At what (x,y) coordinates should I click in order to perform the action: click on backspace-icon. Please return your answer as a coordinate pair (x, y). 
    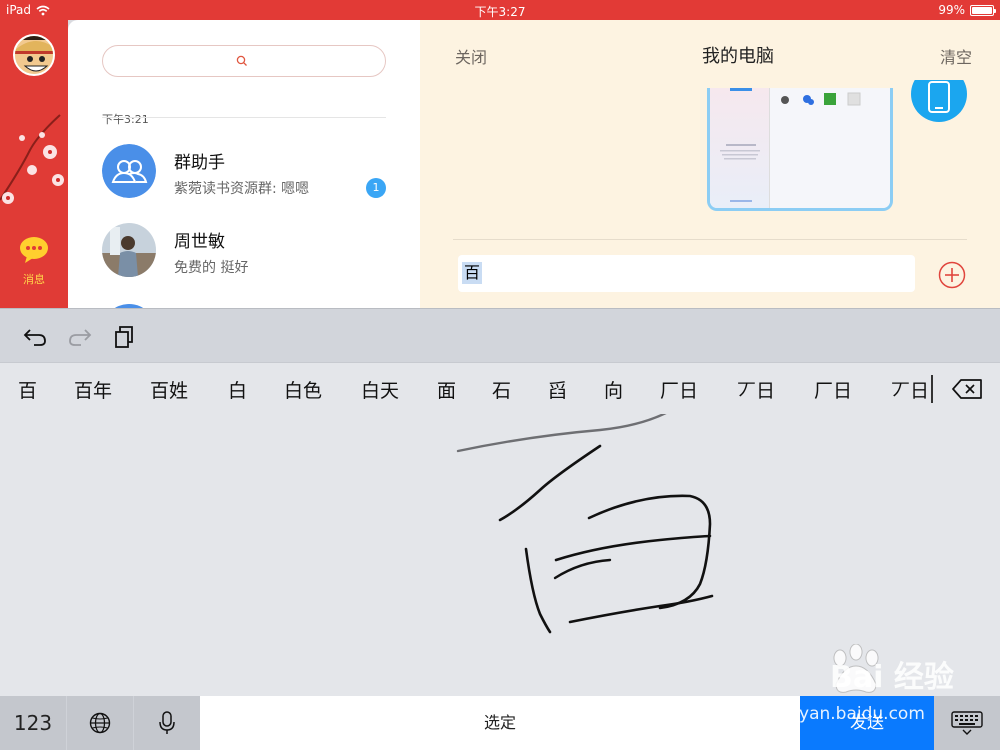
    Looking at the image, I should click on (967, 389).